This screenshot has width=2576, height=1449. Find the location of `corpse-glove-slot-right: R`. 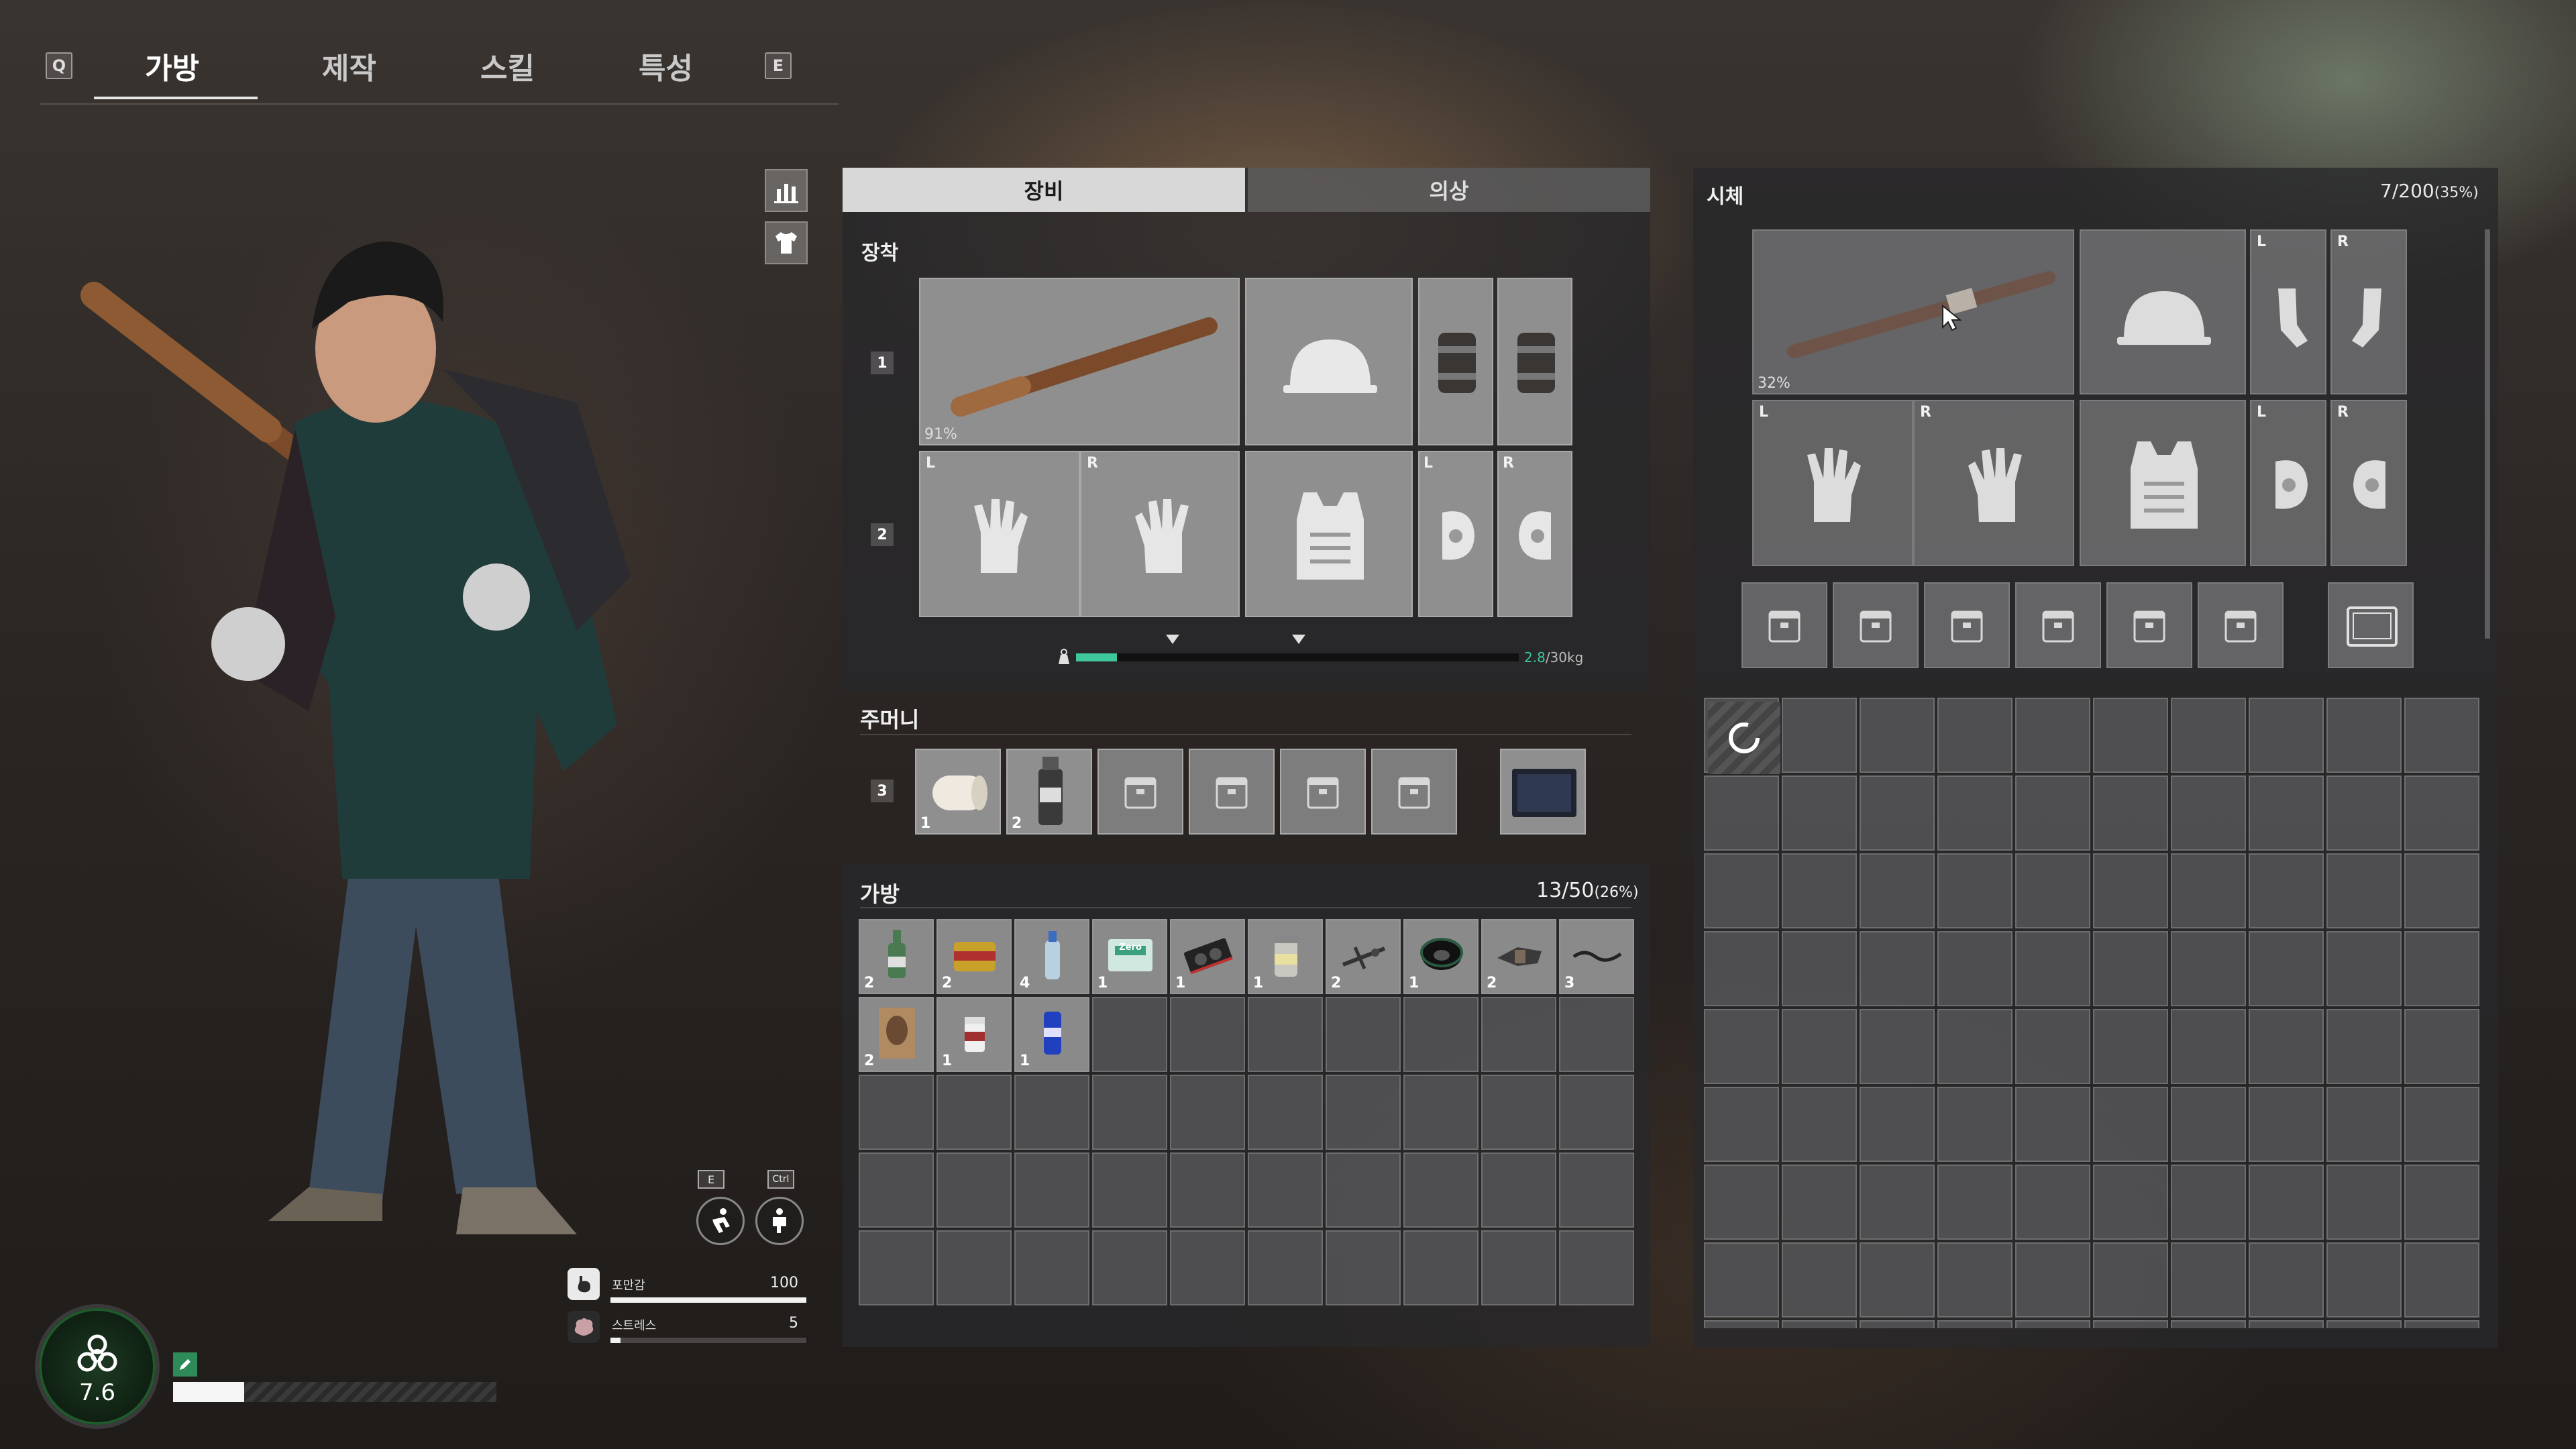

corpse-glove-slot-right: R is located at coordinates (1993, 483).